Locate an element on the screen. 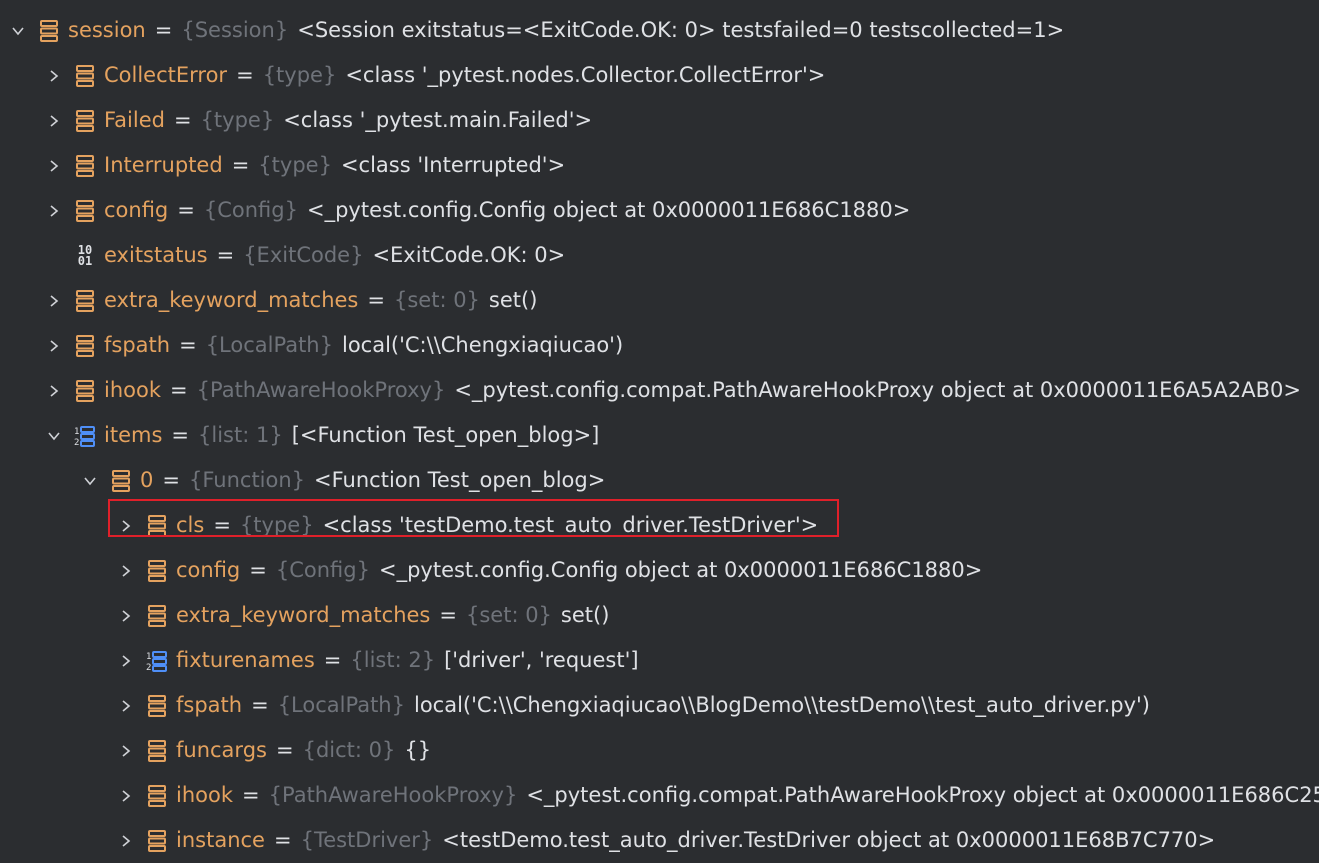 The width and height of the screenshot is (1319, 863). variable-type: {set: 0} is located at coordinates (436, 300).